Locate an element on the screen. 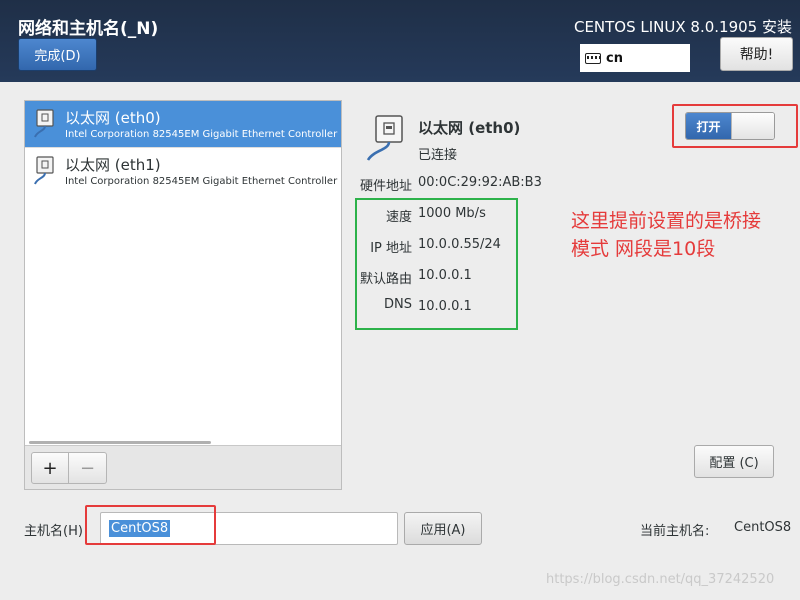 This screenshot has width=800, height=600. ip-address-label: IP 地址 is located at coordinates (391, 248).